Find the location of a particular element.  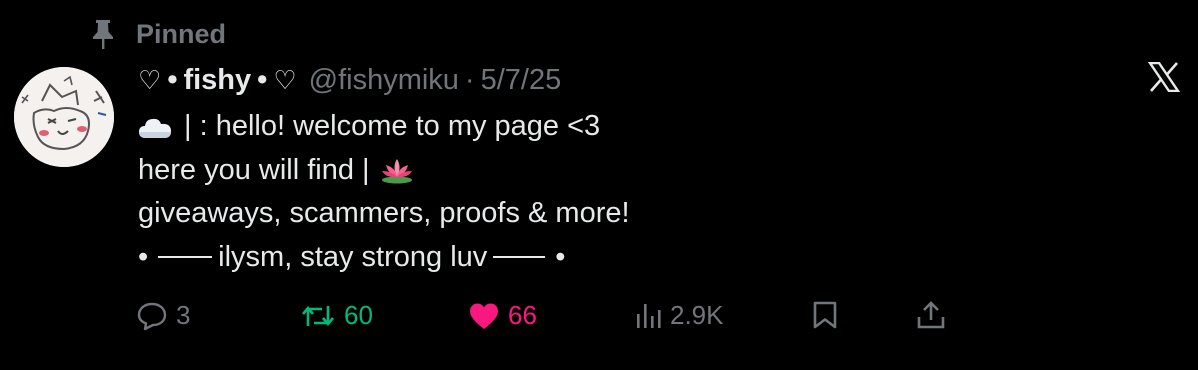

share-button is located at coordinates (931, 316).